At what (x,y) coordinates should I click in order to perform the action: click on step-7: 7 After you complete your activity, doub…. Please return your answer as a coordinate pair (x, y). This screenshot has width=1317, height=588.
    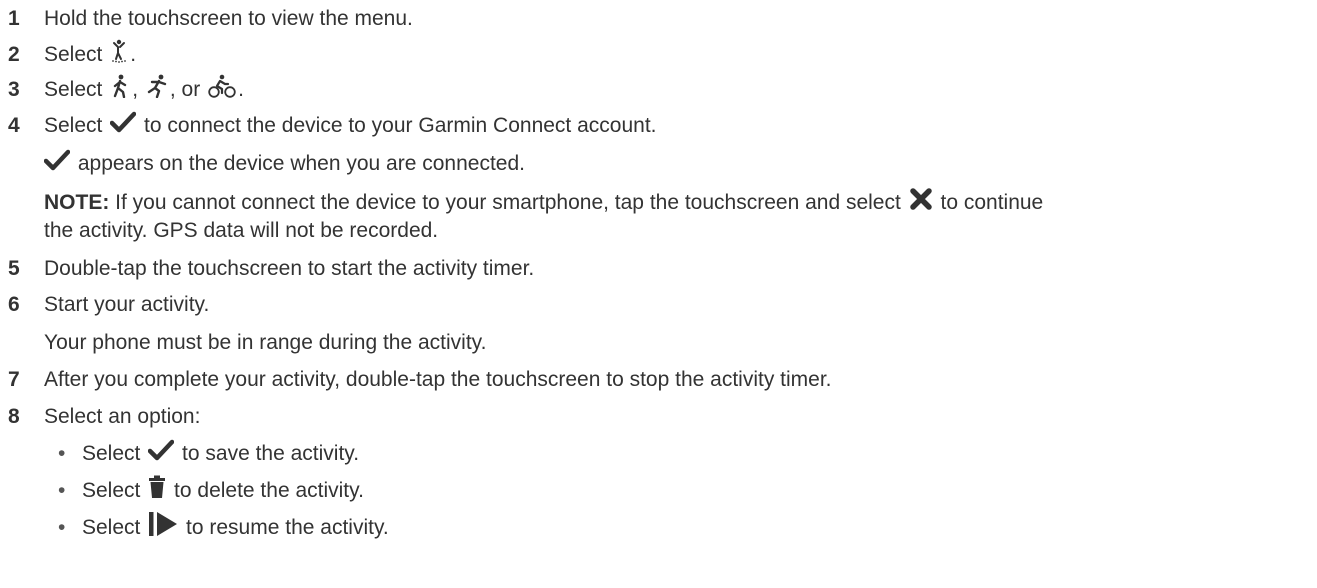
    Looking at the image, I should click on (420, 380).